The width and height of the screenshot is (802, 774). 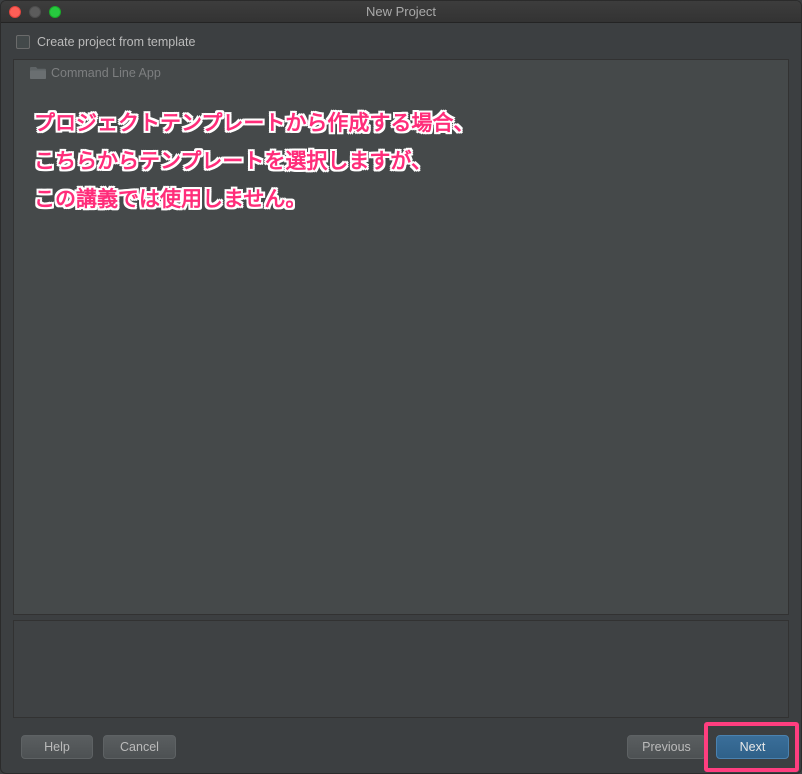 I want to click on folder-icon, so click(x=38, y=73).